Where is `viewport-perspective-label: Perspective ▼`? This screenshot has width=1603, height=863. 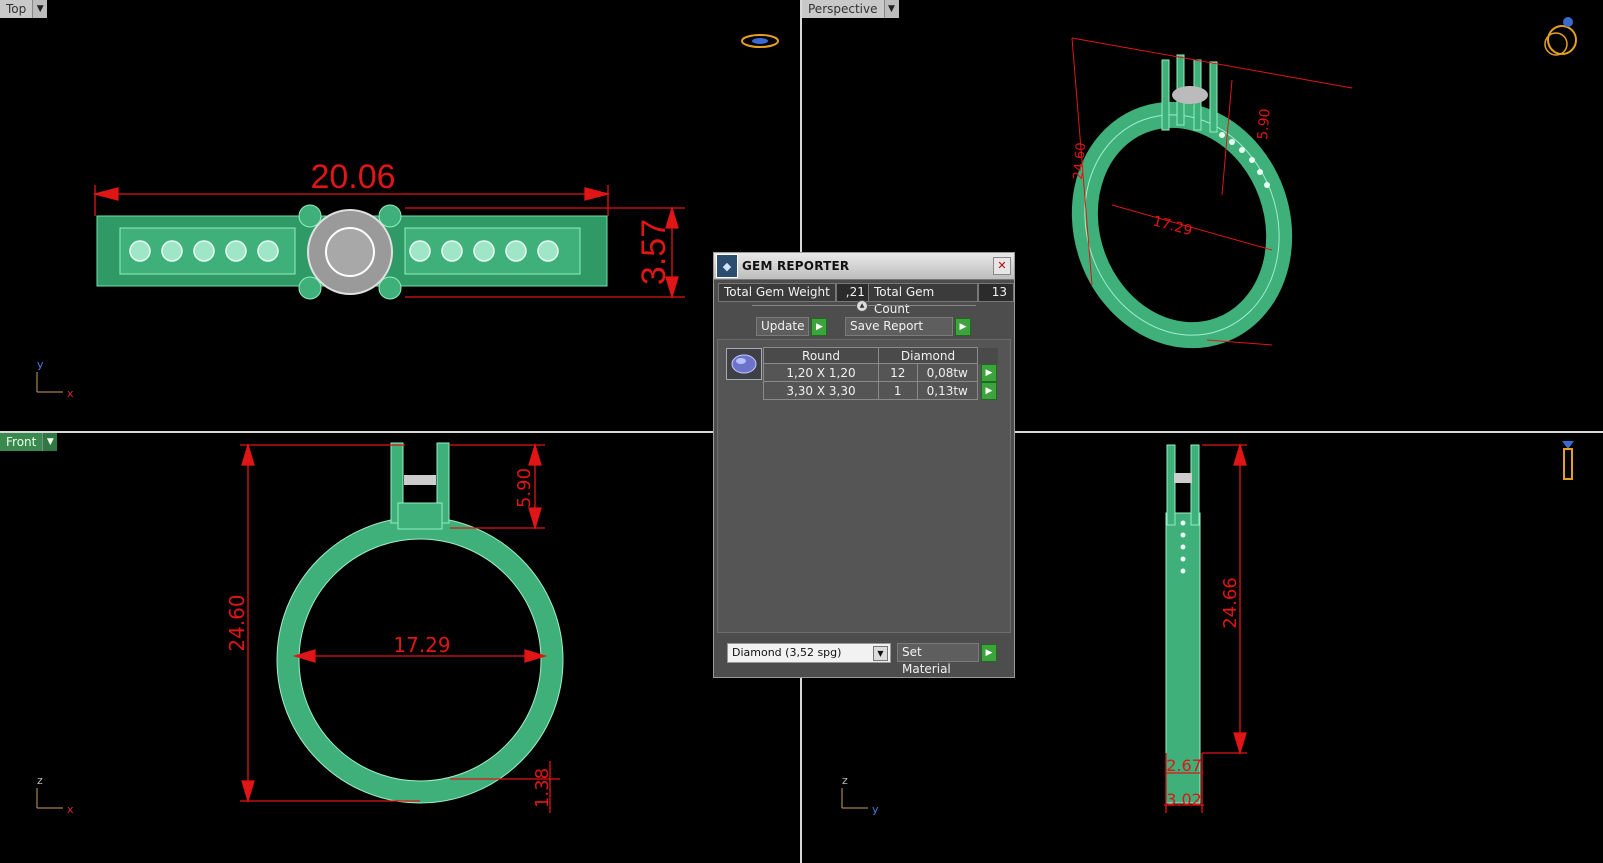
viewport-perspective-label: Perspective ▼ is located at coordinates (850, 9).